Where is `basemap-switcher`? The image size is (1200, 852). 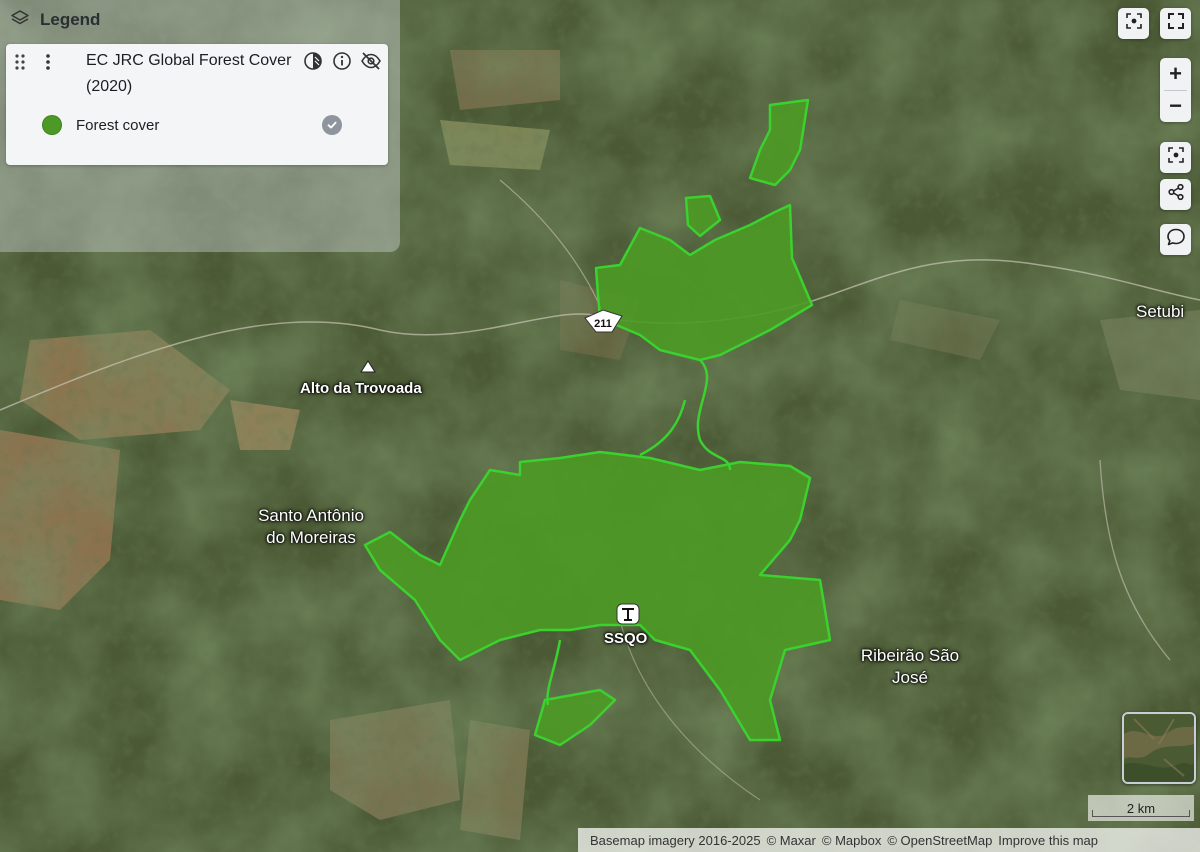 basemap-switcher is located at coordinates (1159, 748).